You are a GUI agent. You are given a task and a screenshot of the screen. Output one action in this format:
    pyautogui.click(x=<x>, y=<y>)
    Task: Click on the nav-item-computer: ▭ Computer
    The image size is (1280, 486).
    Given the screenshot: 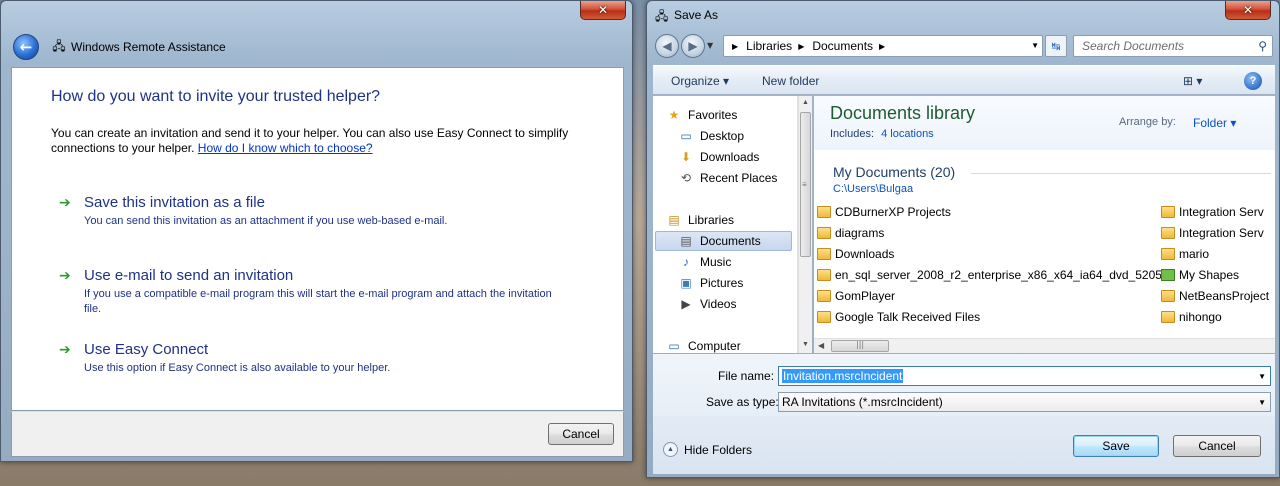 What is the action you would take?
    pyautogui.click(x=703, y=346)
    